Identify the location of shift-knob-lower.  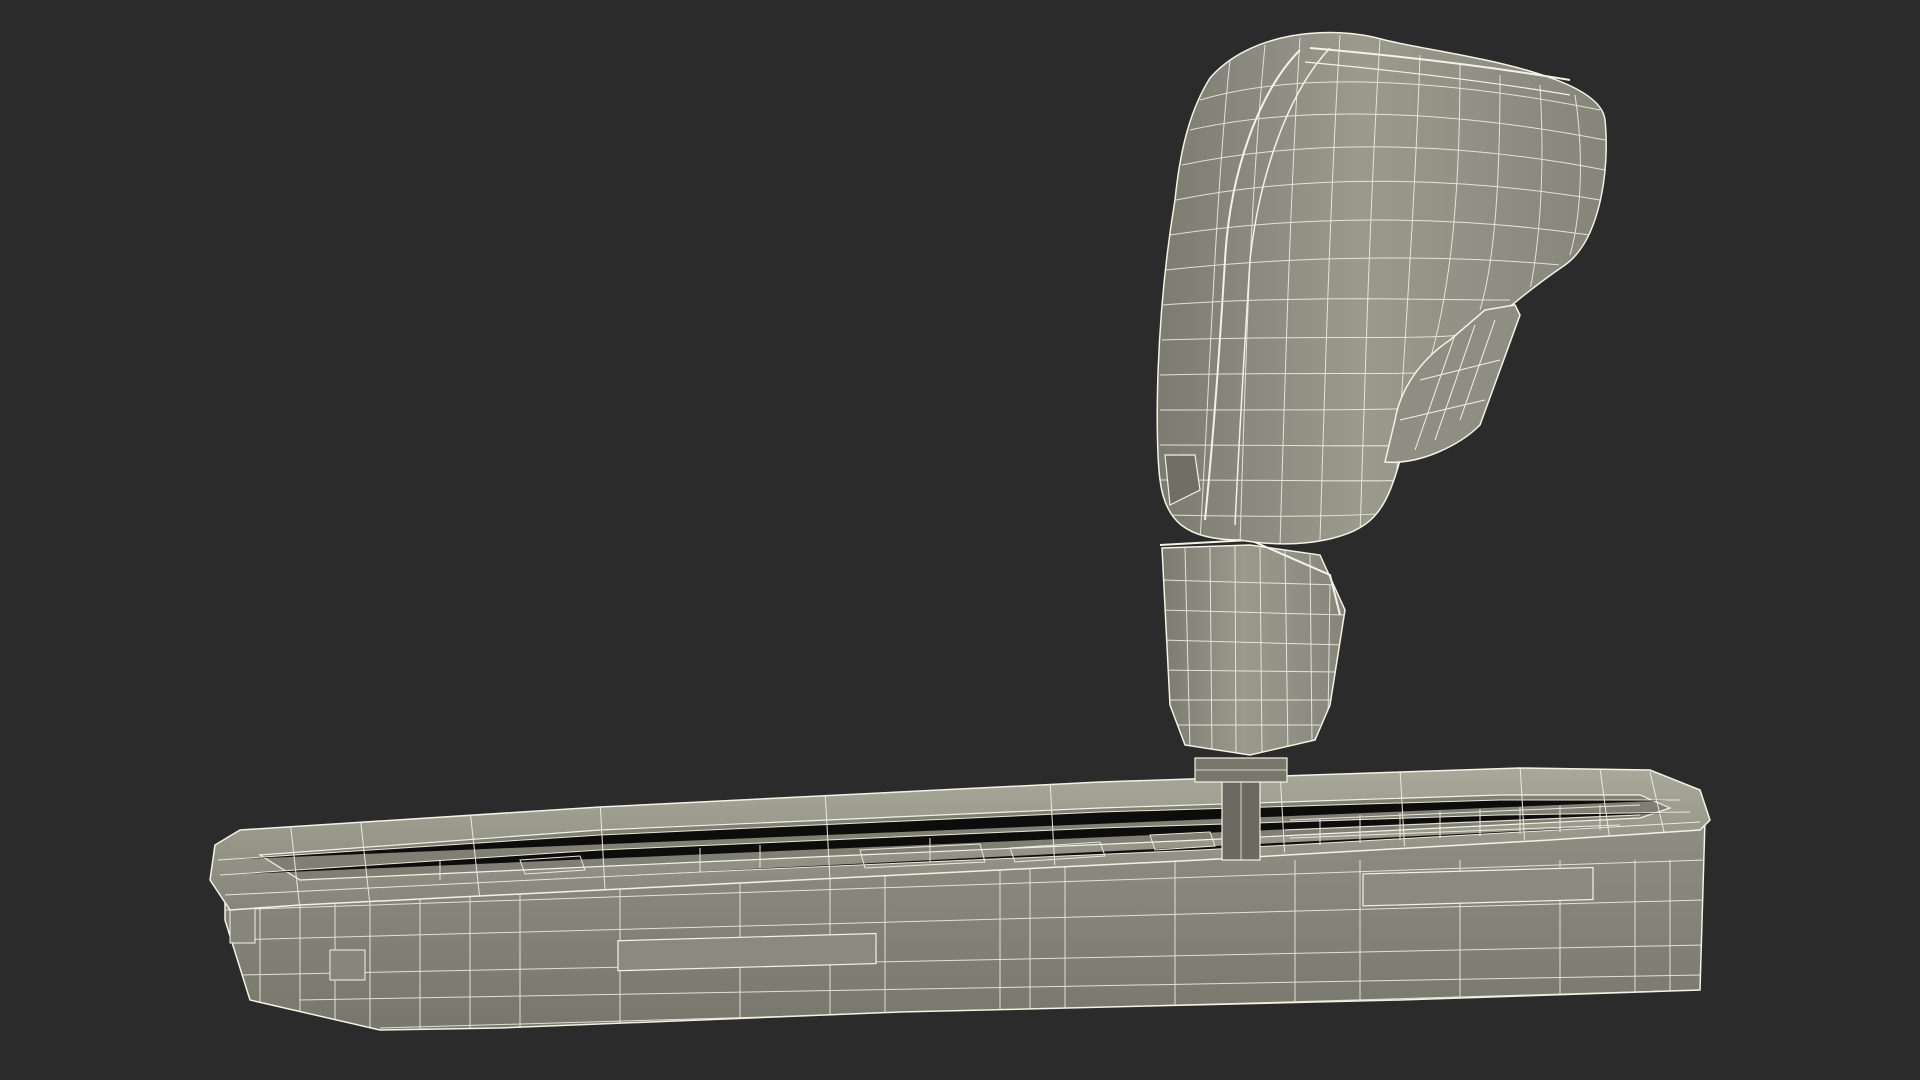
(1252, 647).